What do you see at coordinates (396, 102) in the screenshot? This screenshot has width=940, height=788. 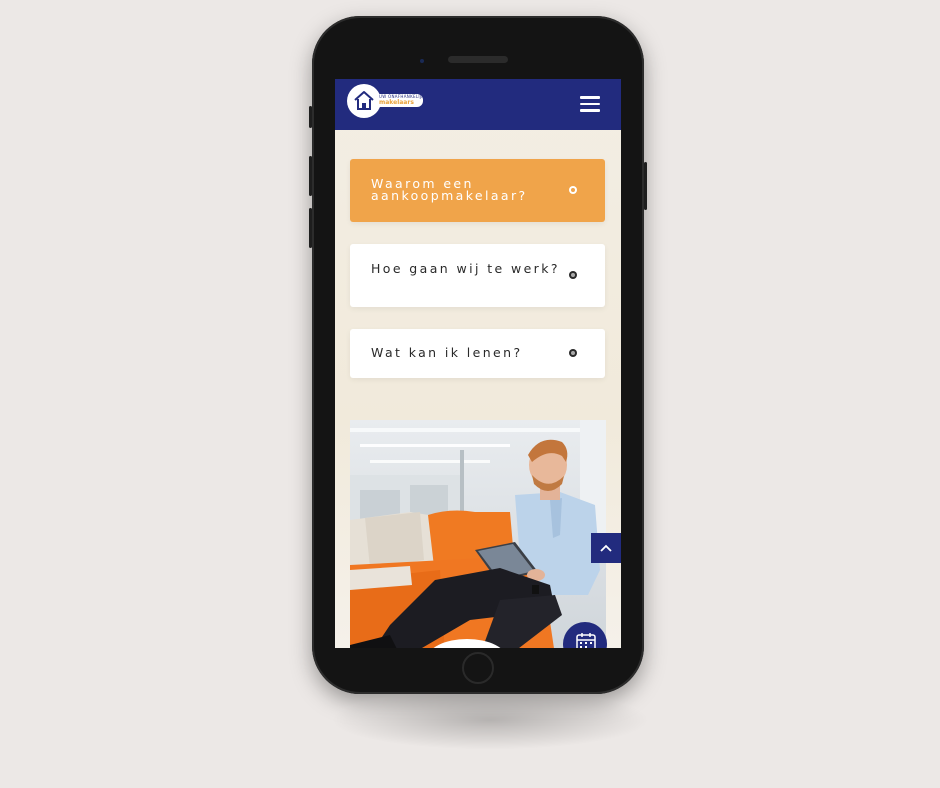 I see `logo-brand: makelaars` at bounding box center [396, 102].